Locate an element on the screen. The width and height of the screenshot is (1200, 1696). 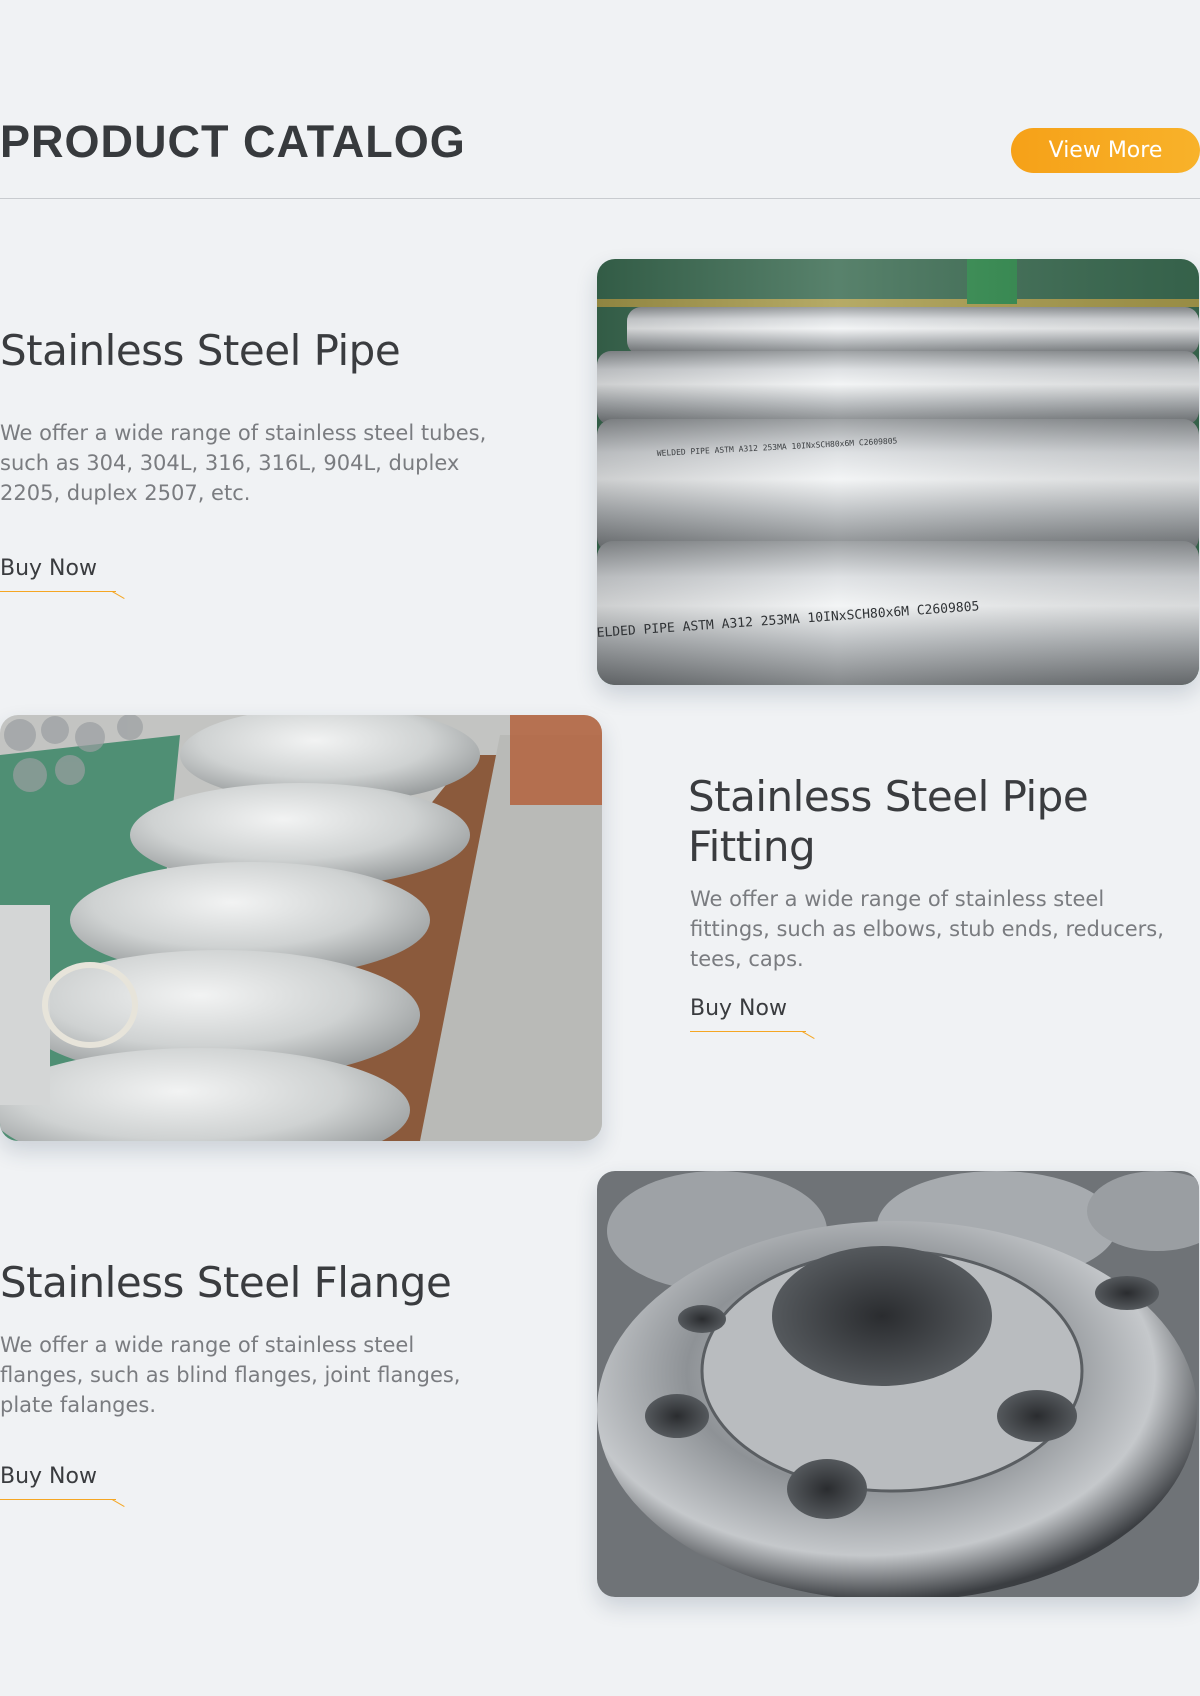
steel-flange-photo is located at coordinates (898, 1384).